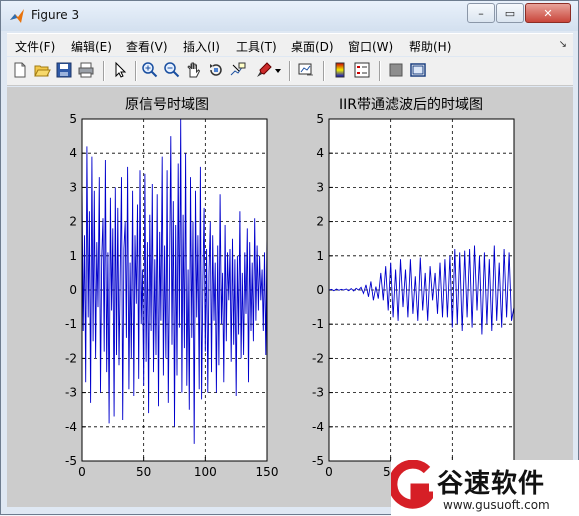 The width and height of the screenshot is (579, 516). I want to click on print-icon, so click(86, 70).